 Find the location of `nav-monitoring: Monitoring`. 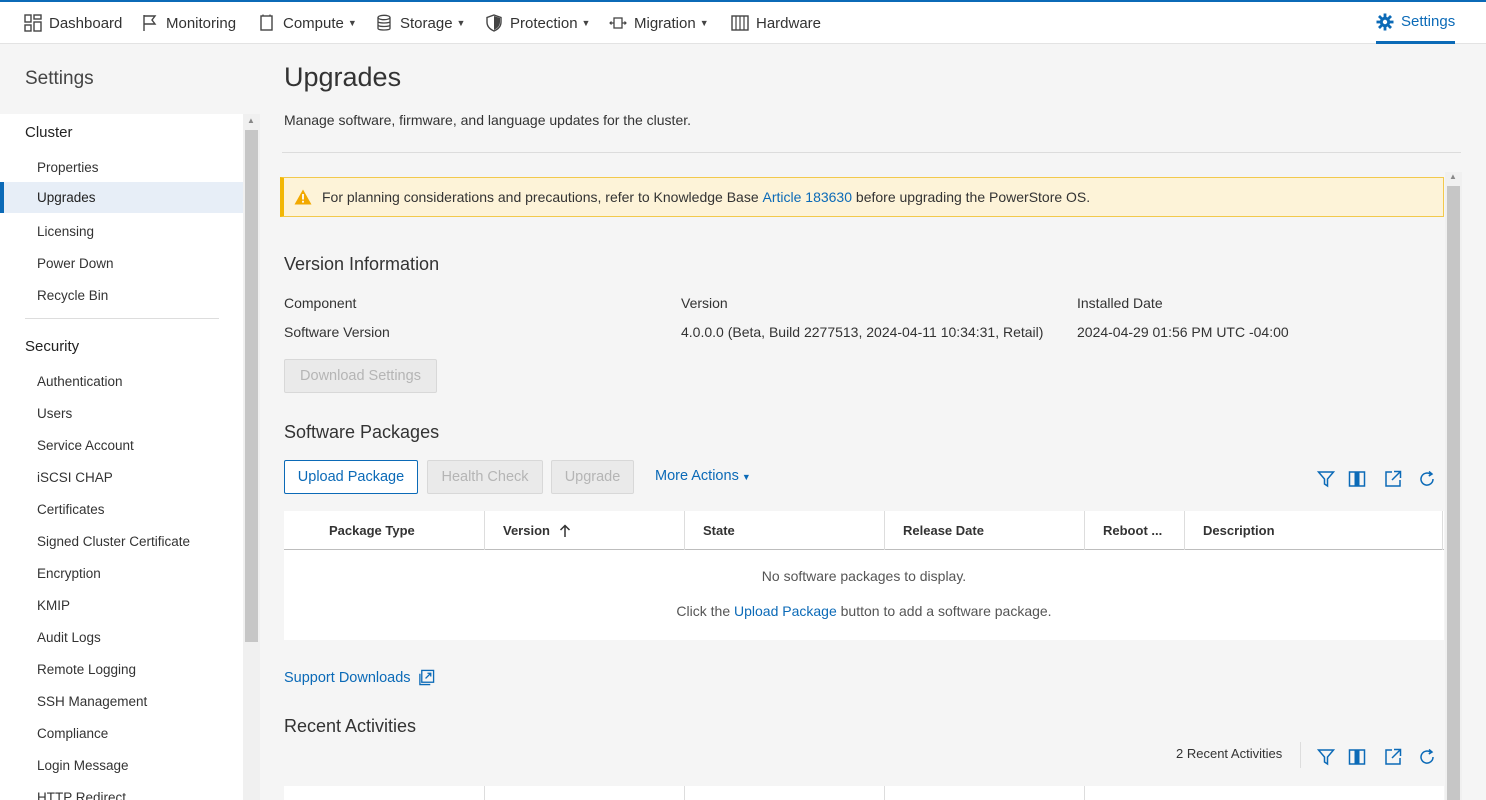

nav-monitoring: Monitoring is located at coordinates (188, 23).